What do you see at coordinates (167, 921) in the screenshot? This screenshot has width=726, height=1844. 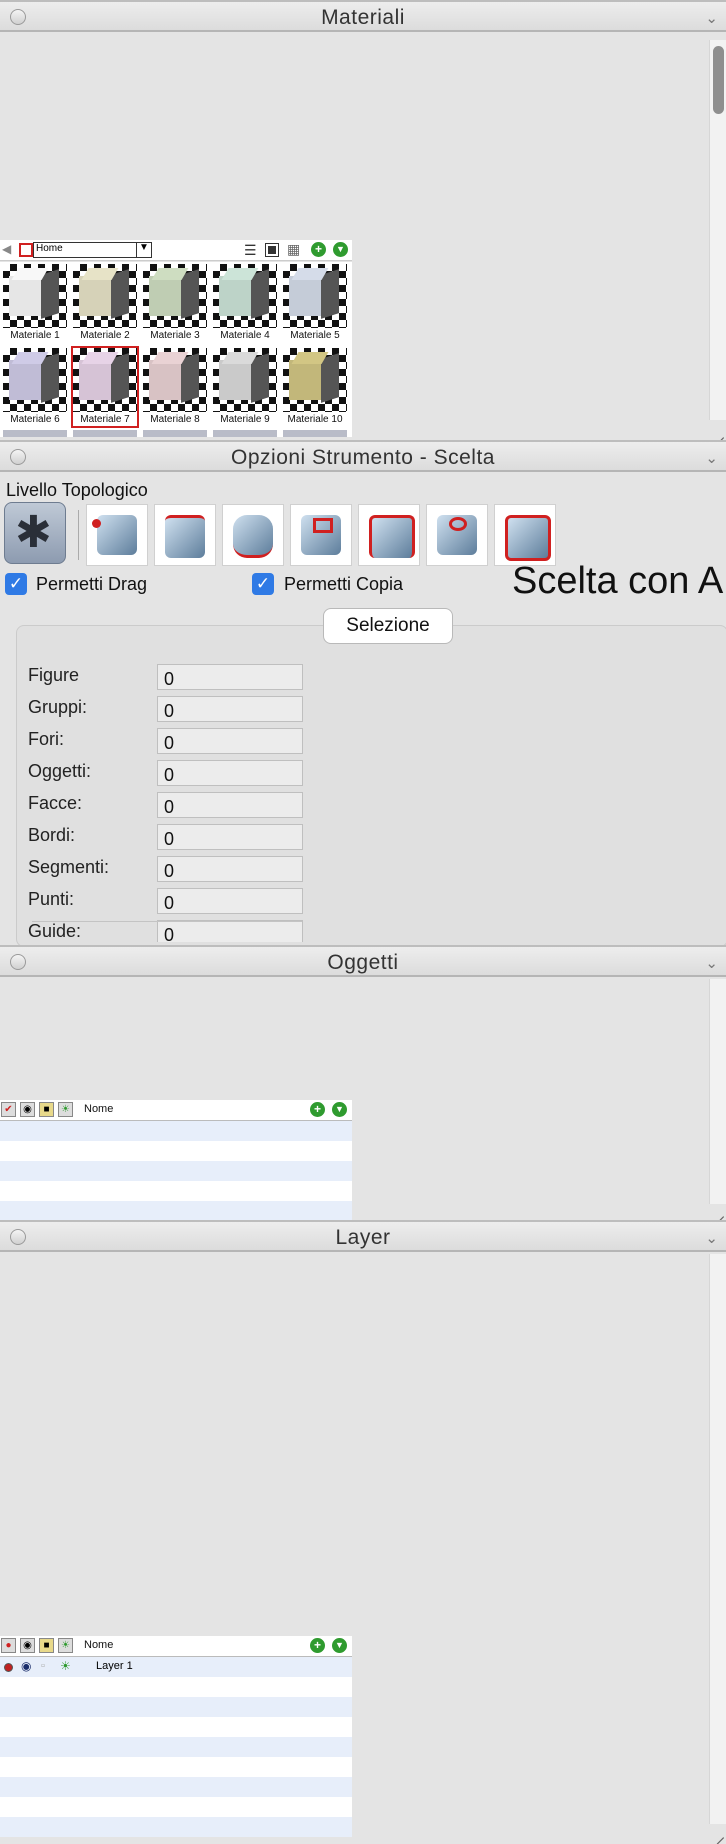 I see `stats-separator` at bounding box center [167, 921].